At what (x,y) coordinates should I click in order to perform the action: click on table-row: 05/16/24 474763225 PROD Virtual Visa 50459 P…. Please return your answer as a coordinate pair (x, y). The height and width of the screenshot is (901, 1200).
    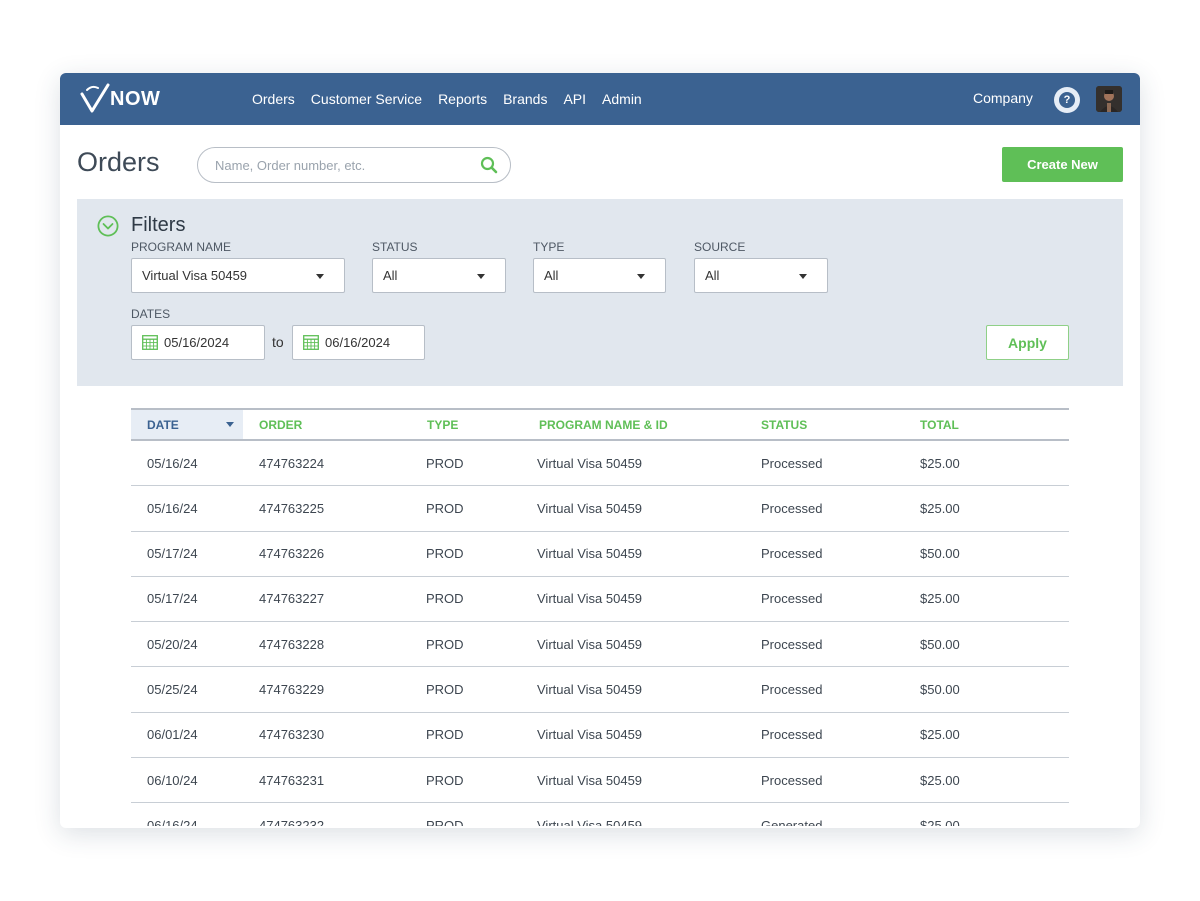
    Looking at the image, I should click on (600, 509).